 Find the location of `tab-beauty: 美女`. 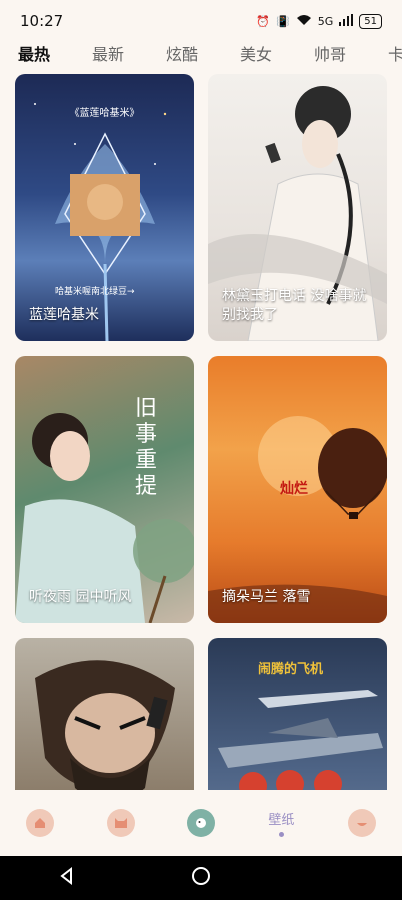

tab-beauty: 美女 is located at coordinates (273, 53).